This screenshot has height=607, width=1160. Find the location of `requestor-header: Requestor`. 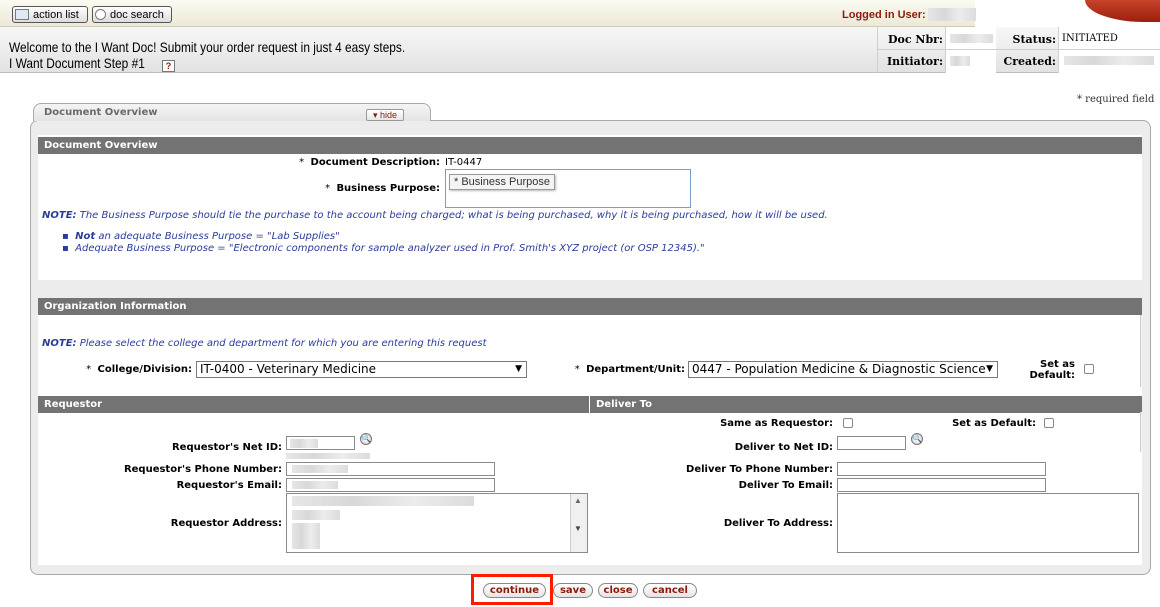

requestor-header: Requestor is located at coordinates (313, 404).